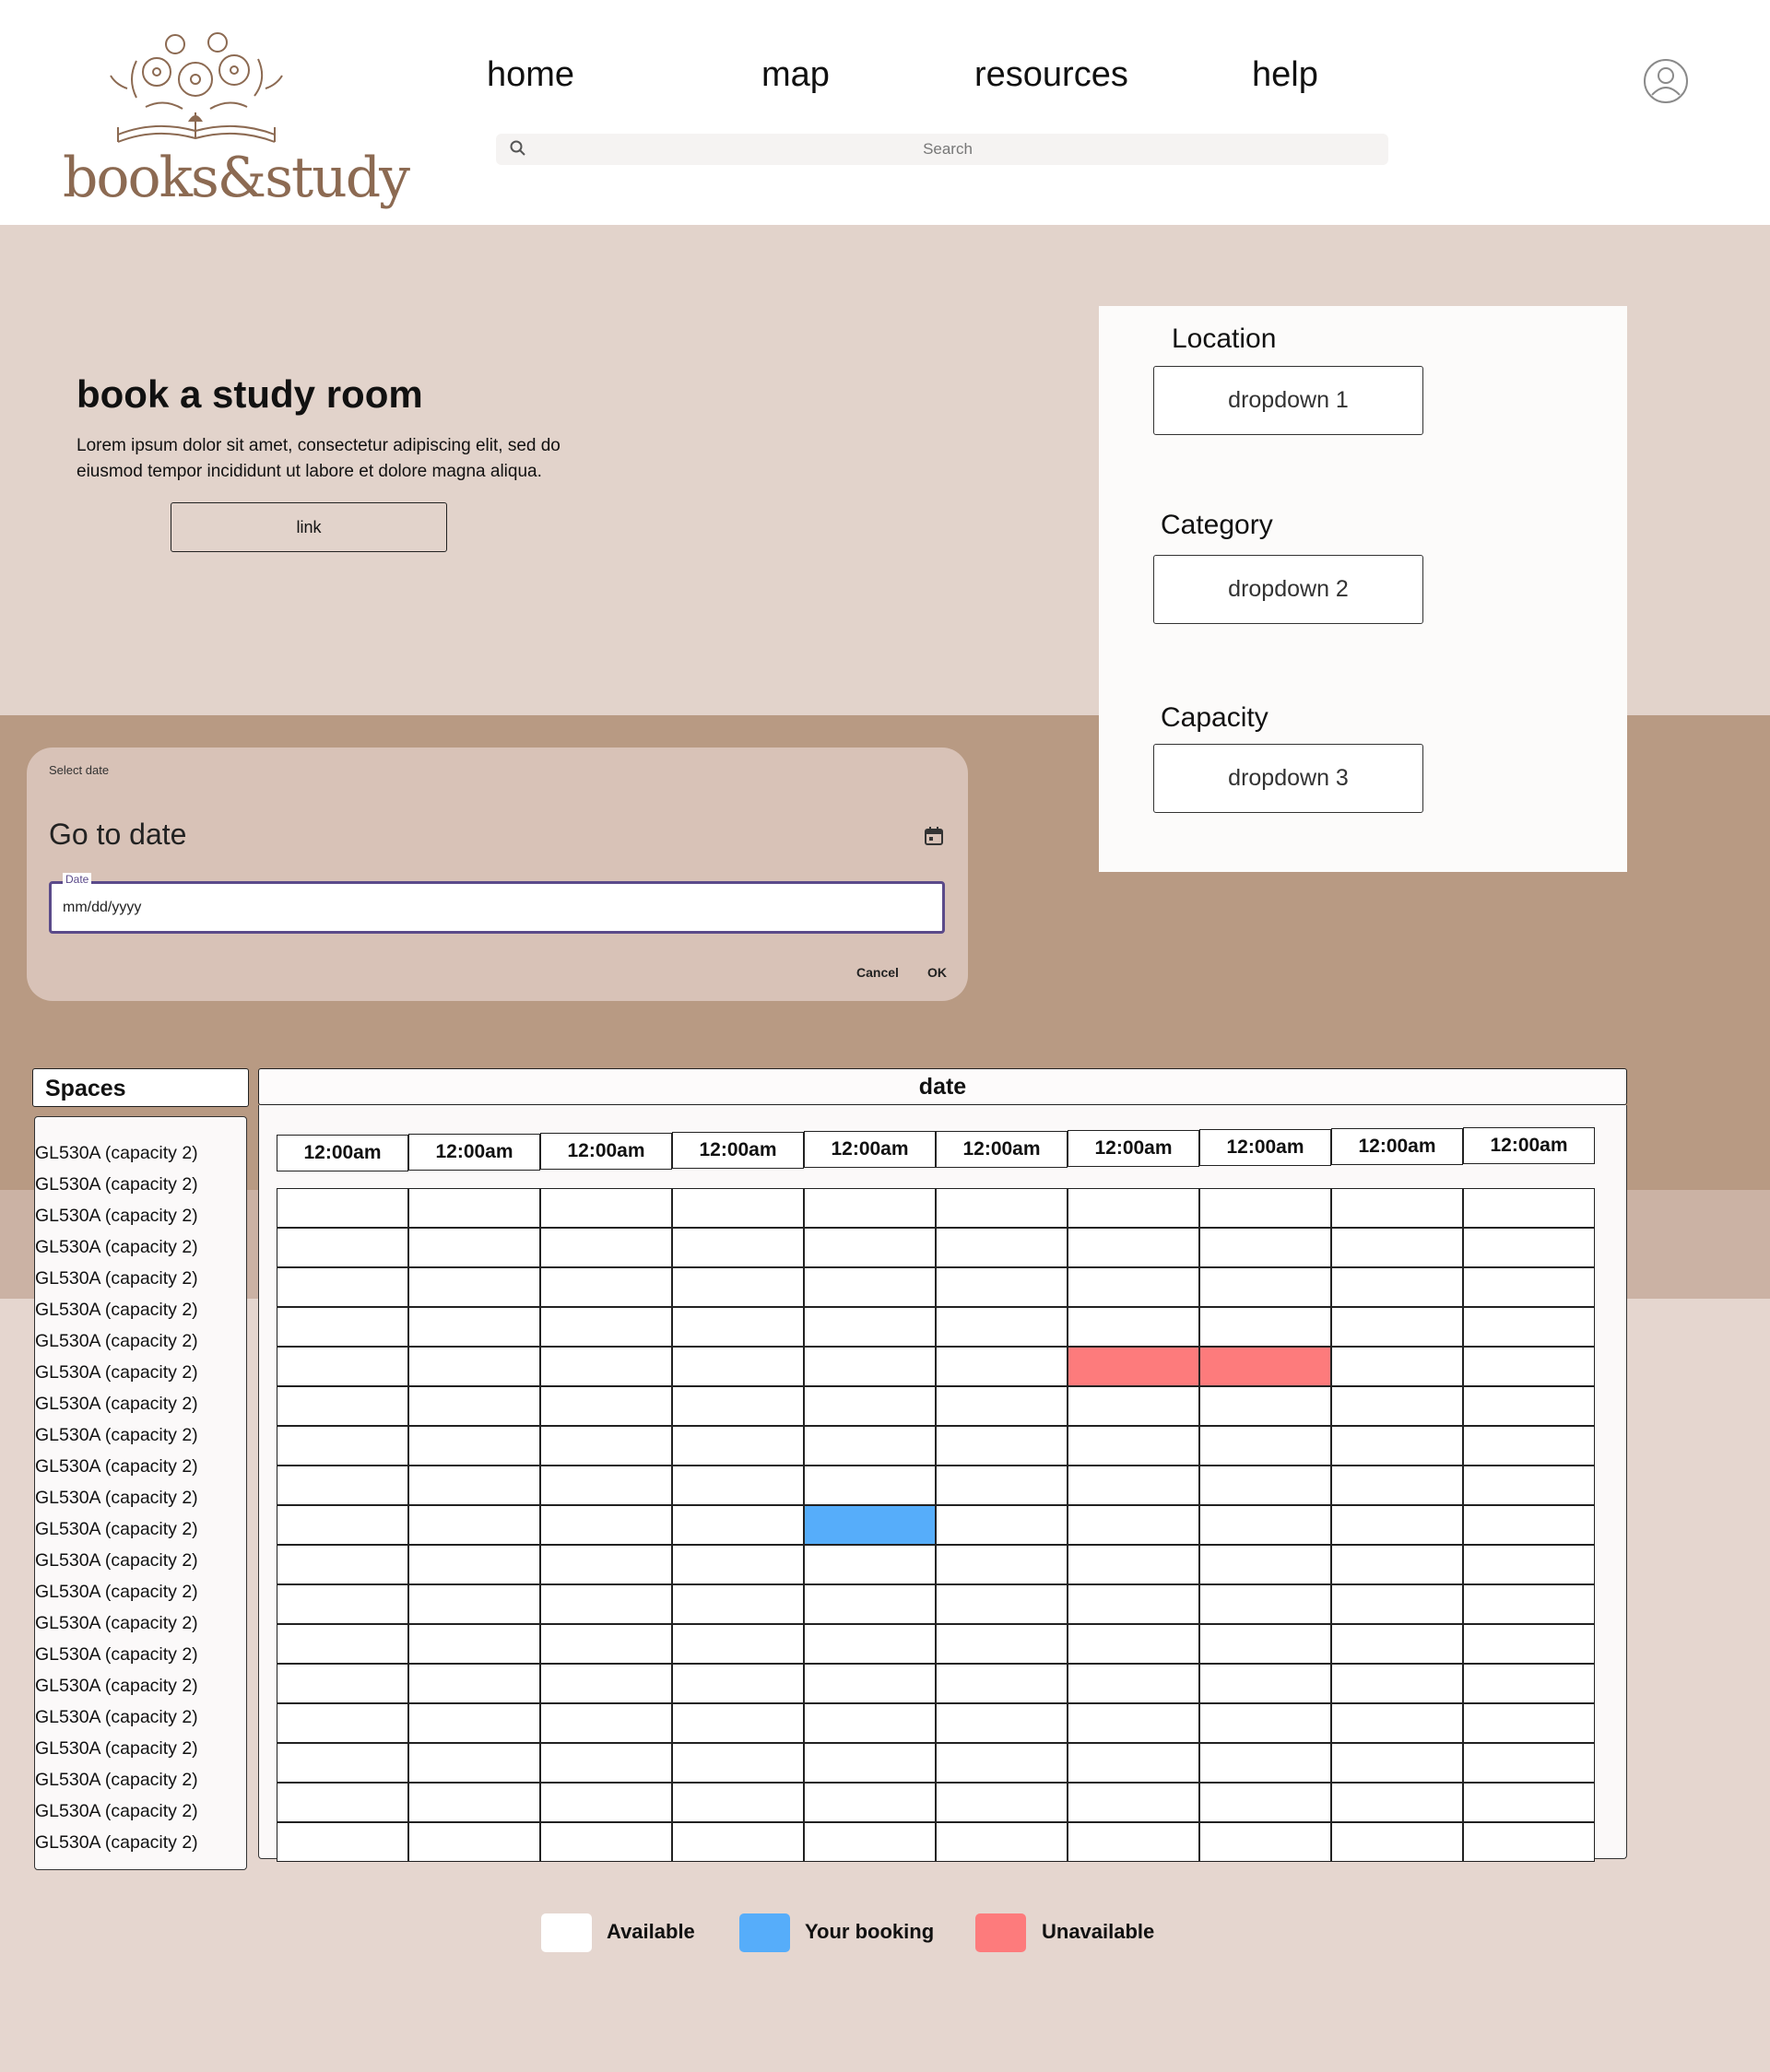 This screenshot has height=2072, width=1770. What do you see at coordinates (877, 973) in the screenshot?
I see `cancel-button: Cancel` at bounding box center [877, 973].